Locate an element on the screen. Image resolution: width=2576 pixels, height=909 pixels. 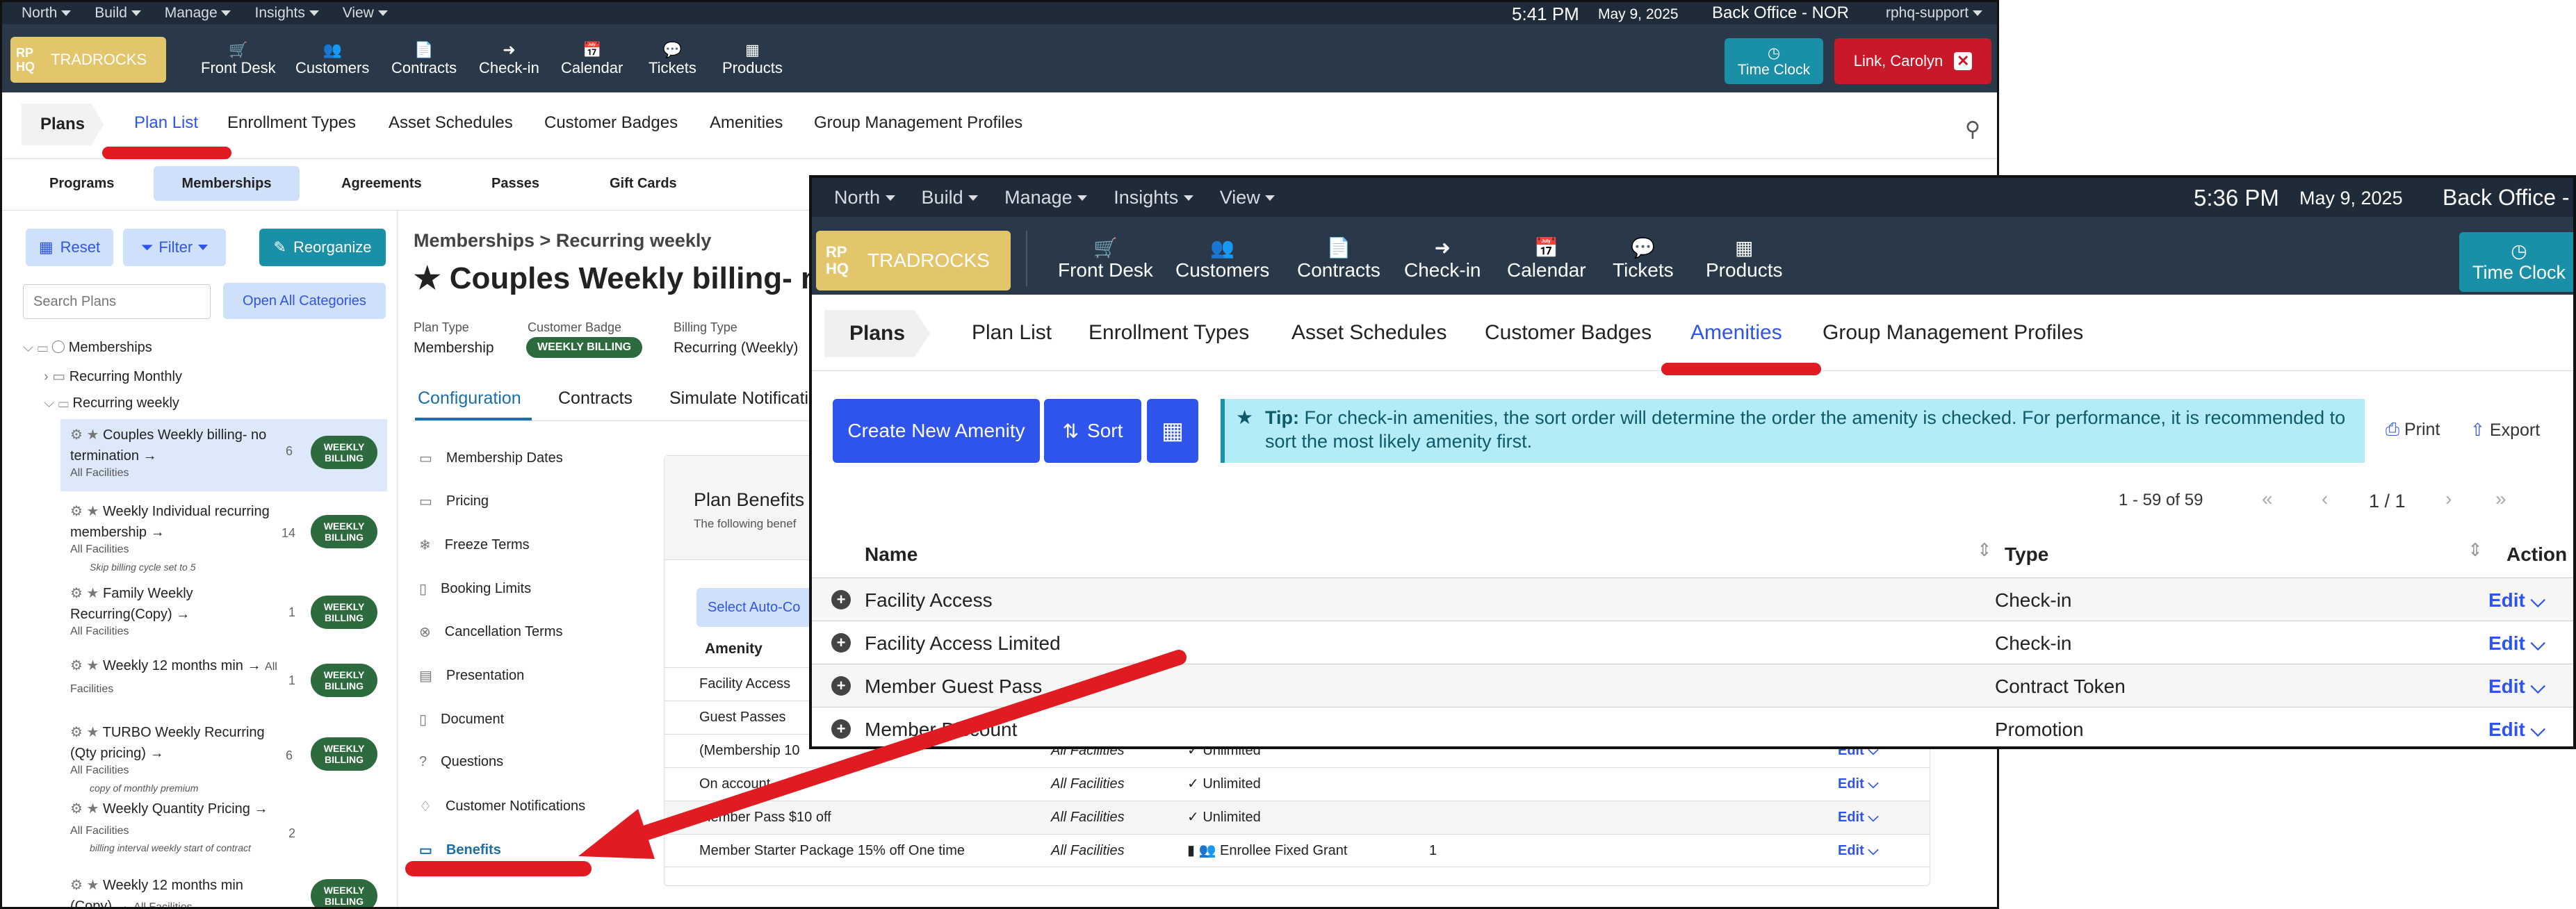
annotation-arrow is located at coordinates (883, 755).